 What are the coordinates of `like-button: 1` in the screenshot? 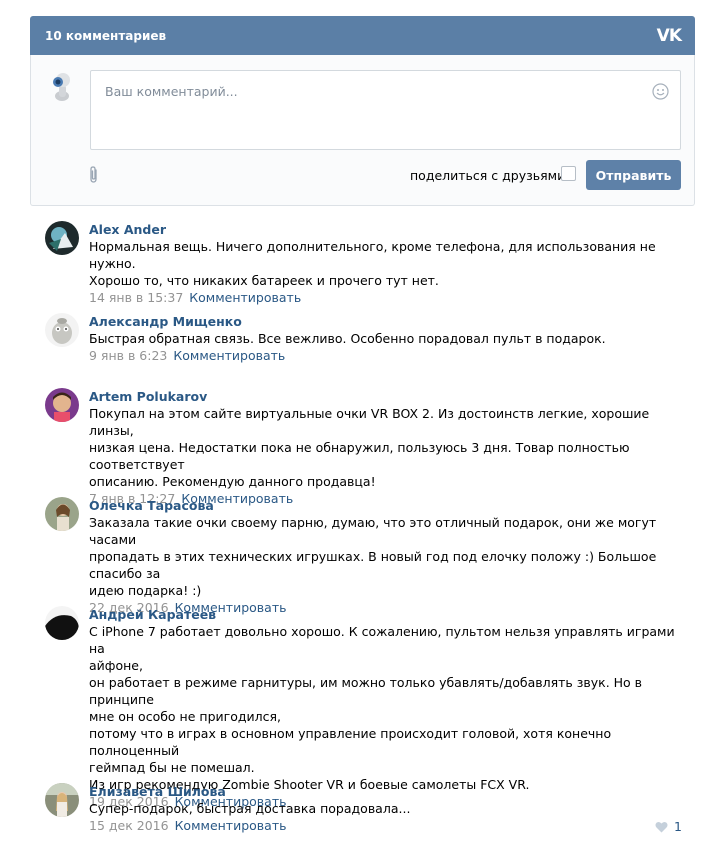 It's located at (668, 826).